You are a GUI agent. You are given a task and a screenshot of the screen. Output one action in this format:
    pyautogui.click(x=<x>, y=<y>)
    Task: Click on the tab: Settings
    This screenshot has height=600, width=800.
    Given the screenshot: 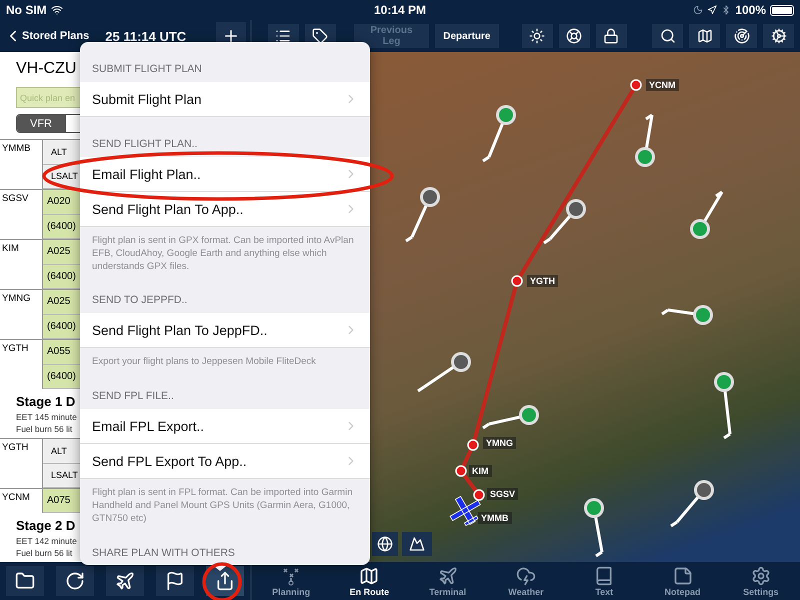 What is the action you would take?
    pyautogui.click(x=761, y=581)
    